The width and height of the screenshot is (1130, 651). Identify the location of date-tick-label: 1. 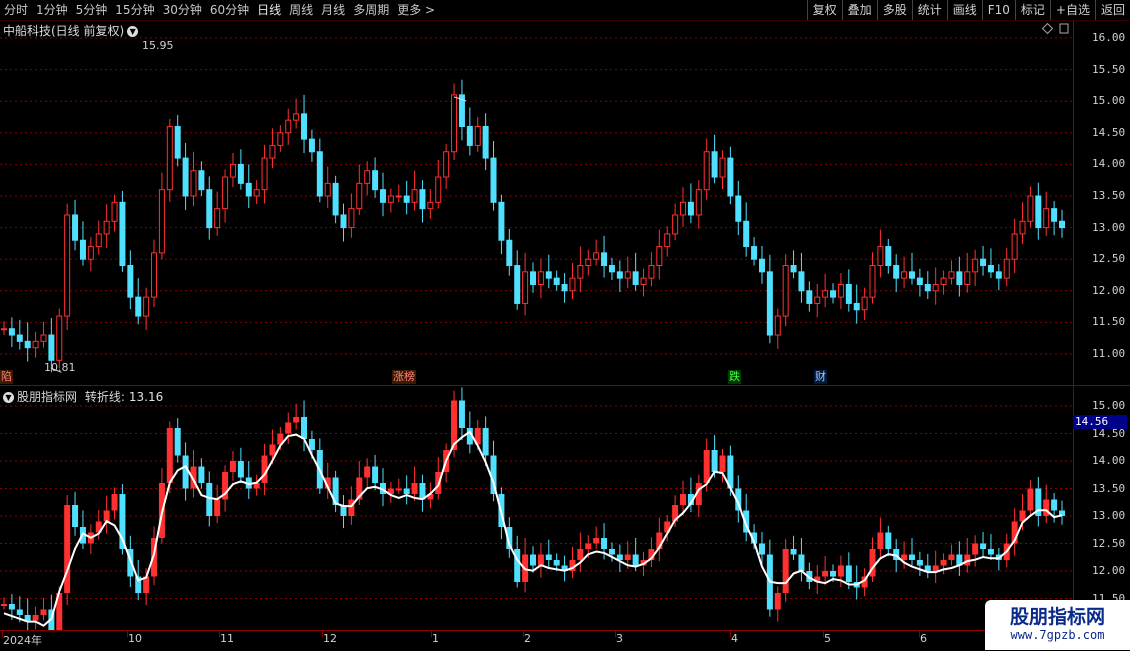
(435, 638).